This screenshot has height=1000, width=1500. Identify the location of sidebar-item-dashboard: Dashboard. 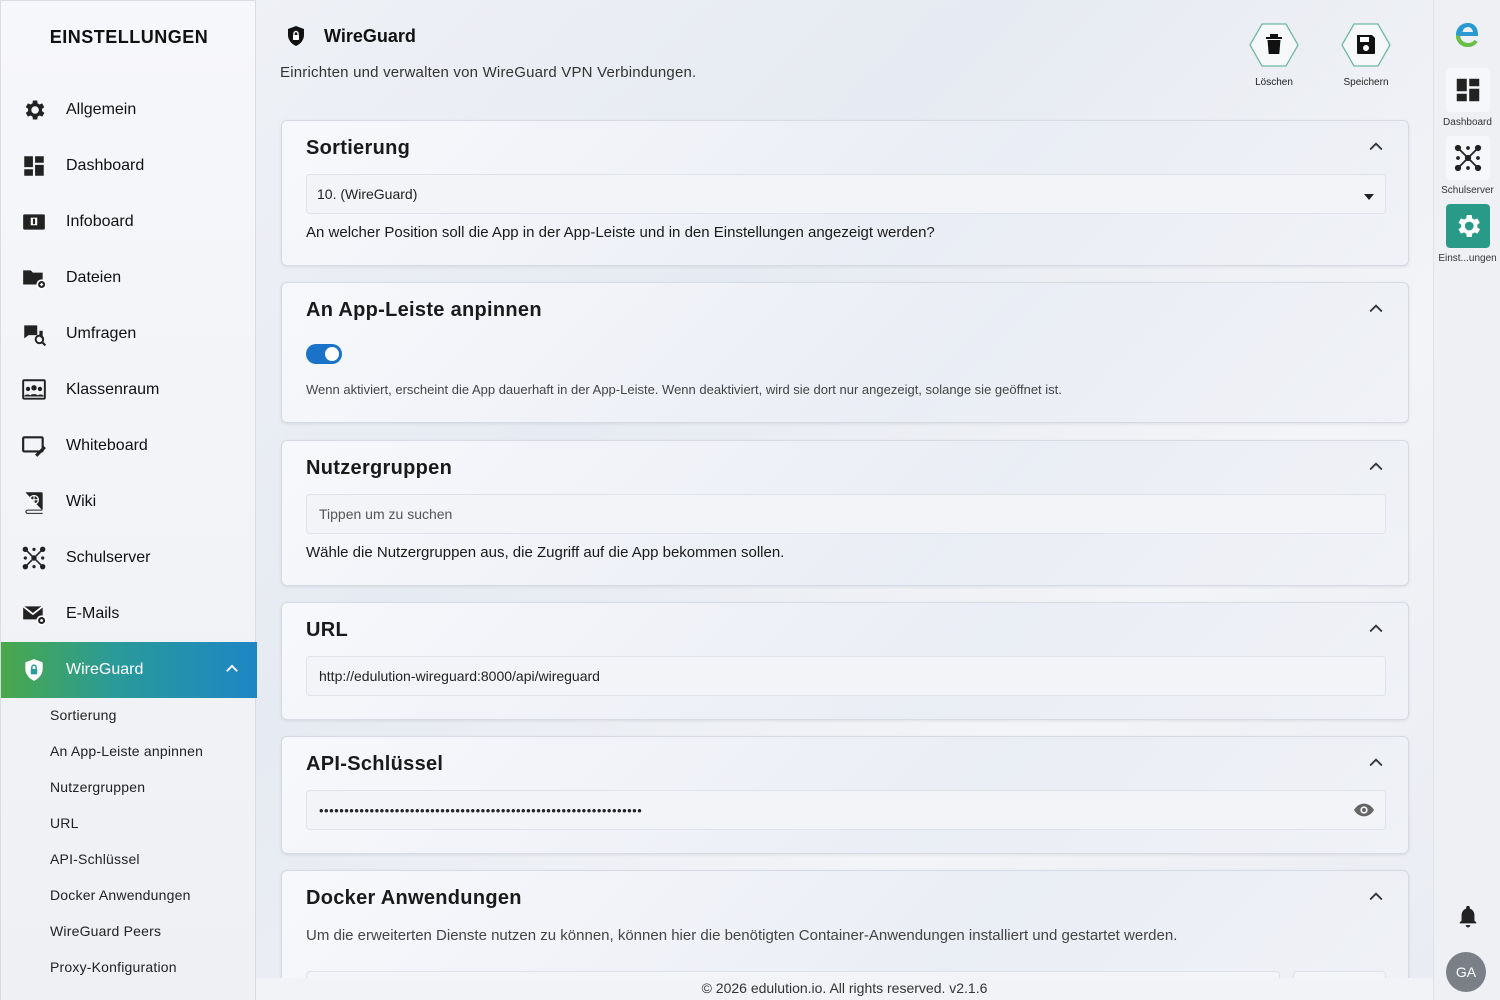
(129, 166).